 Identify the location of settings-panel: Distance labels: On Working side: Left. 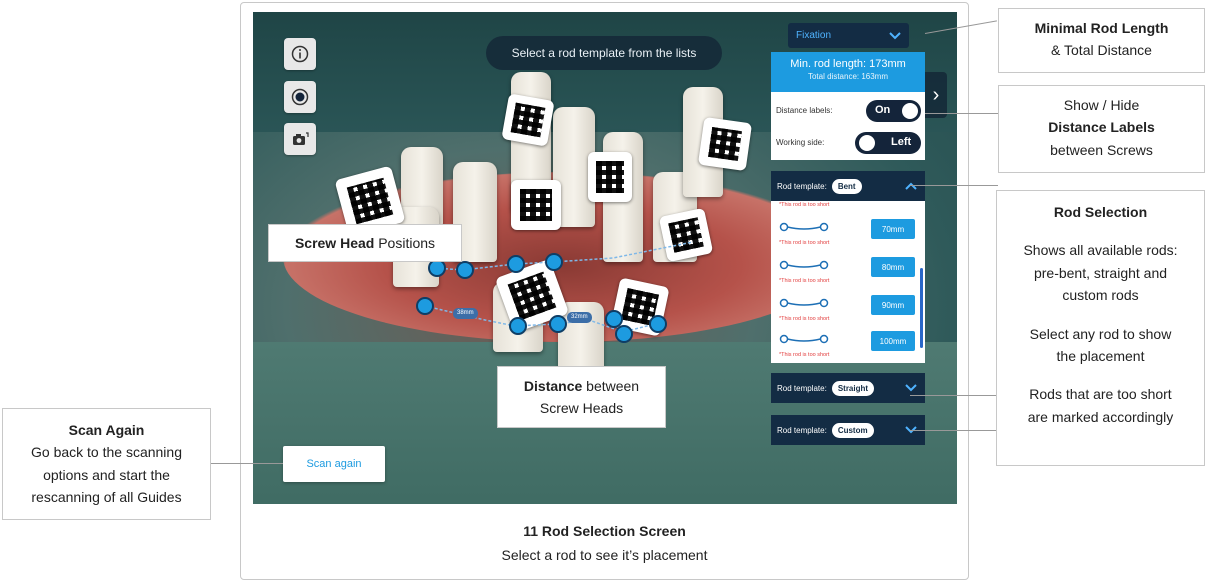
(848, 126).